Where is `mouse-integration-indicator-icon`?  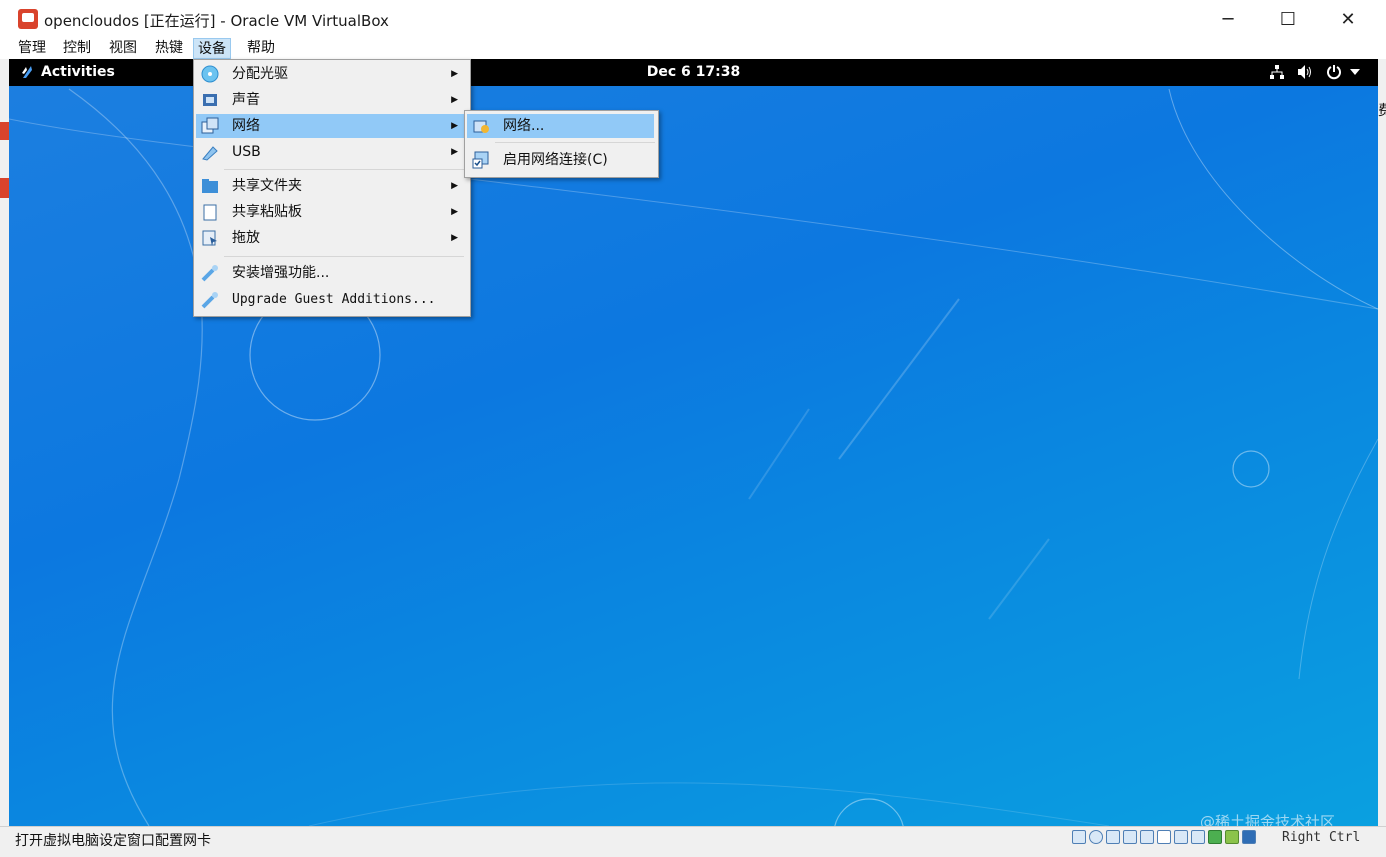 mouse-integration-indicator-icon is located at coordinates (1232, 837).